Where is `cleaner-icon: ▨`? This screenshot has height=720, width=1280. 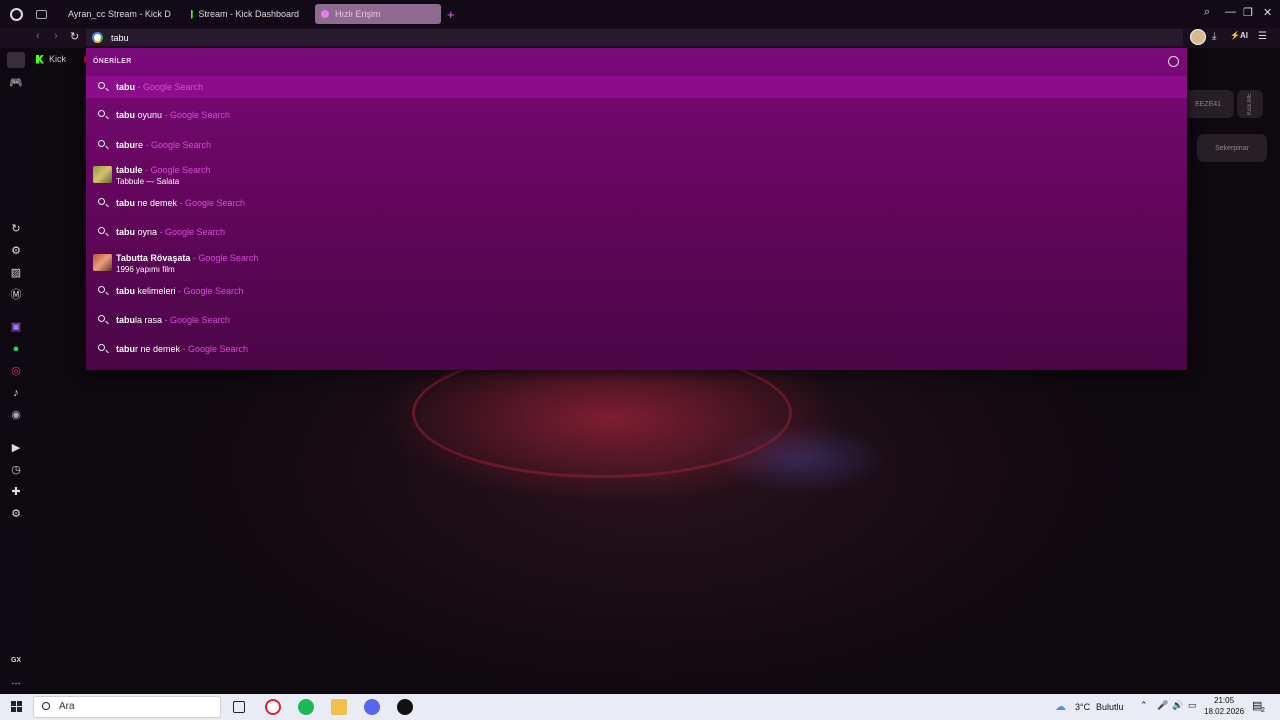
cleaner-icon: ▨ is located at coordinates (16, 273).